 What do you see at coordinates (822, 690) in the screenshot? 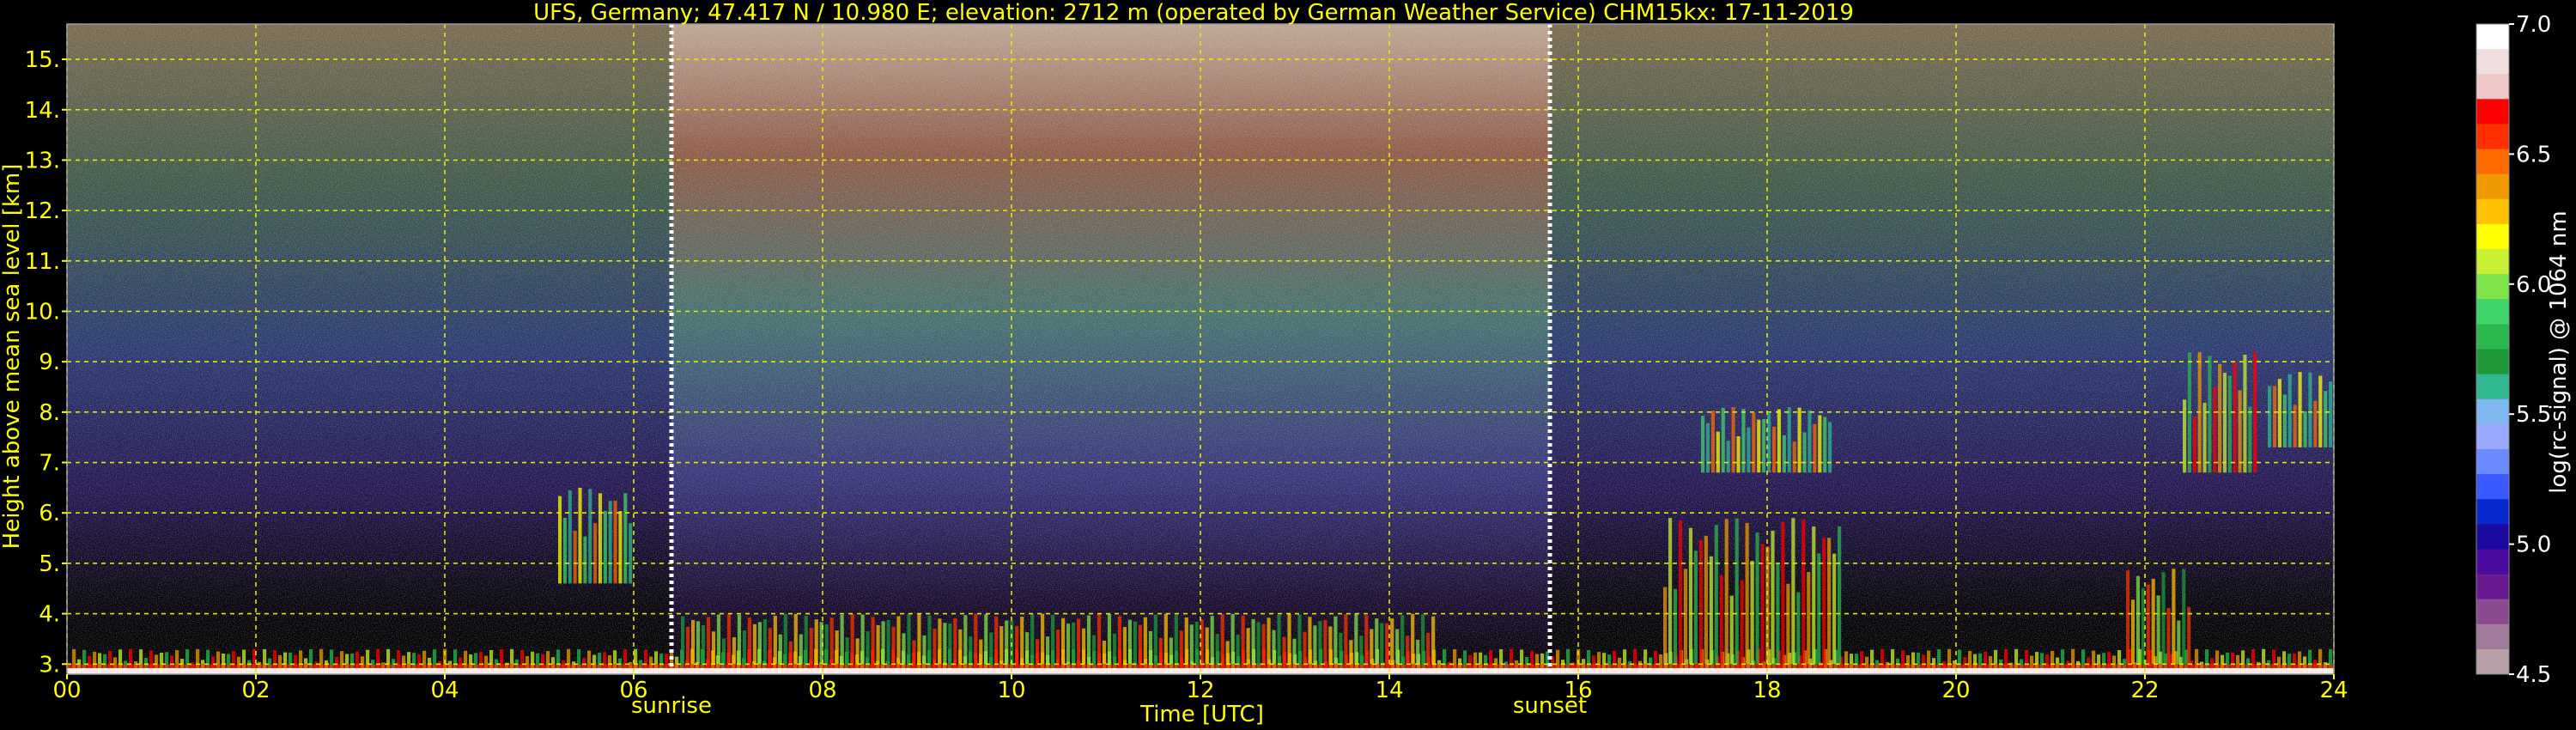
I see `x-tick-label: 08` at bounding box center [822, 690].